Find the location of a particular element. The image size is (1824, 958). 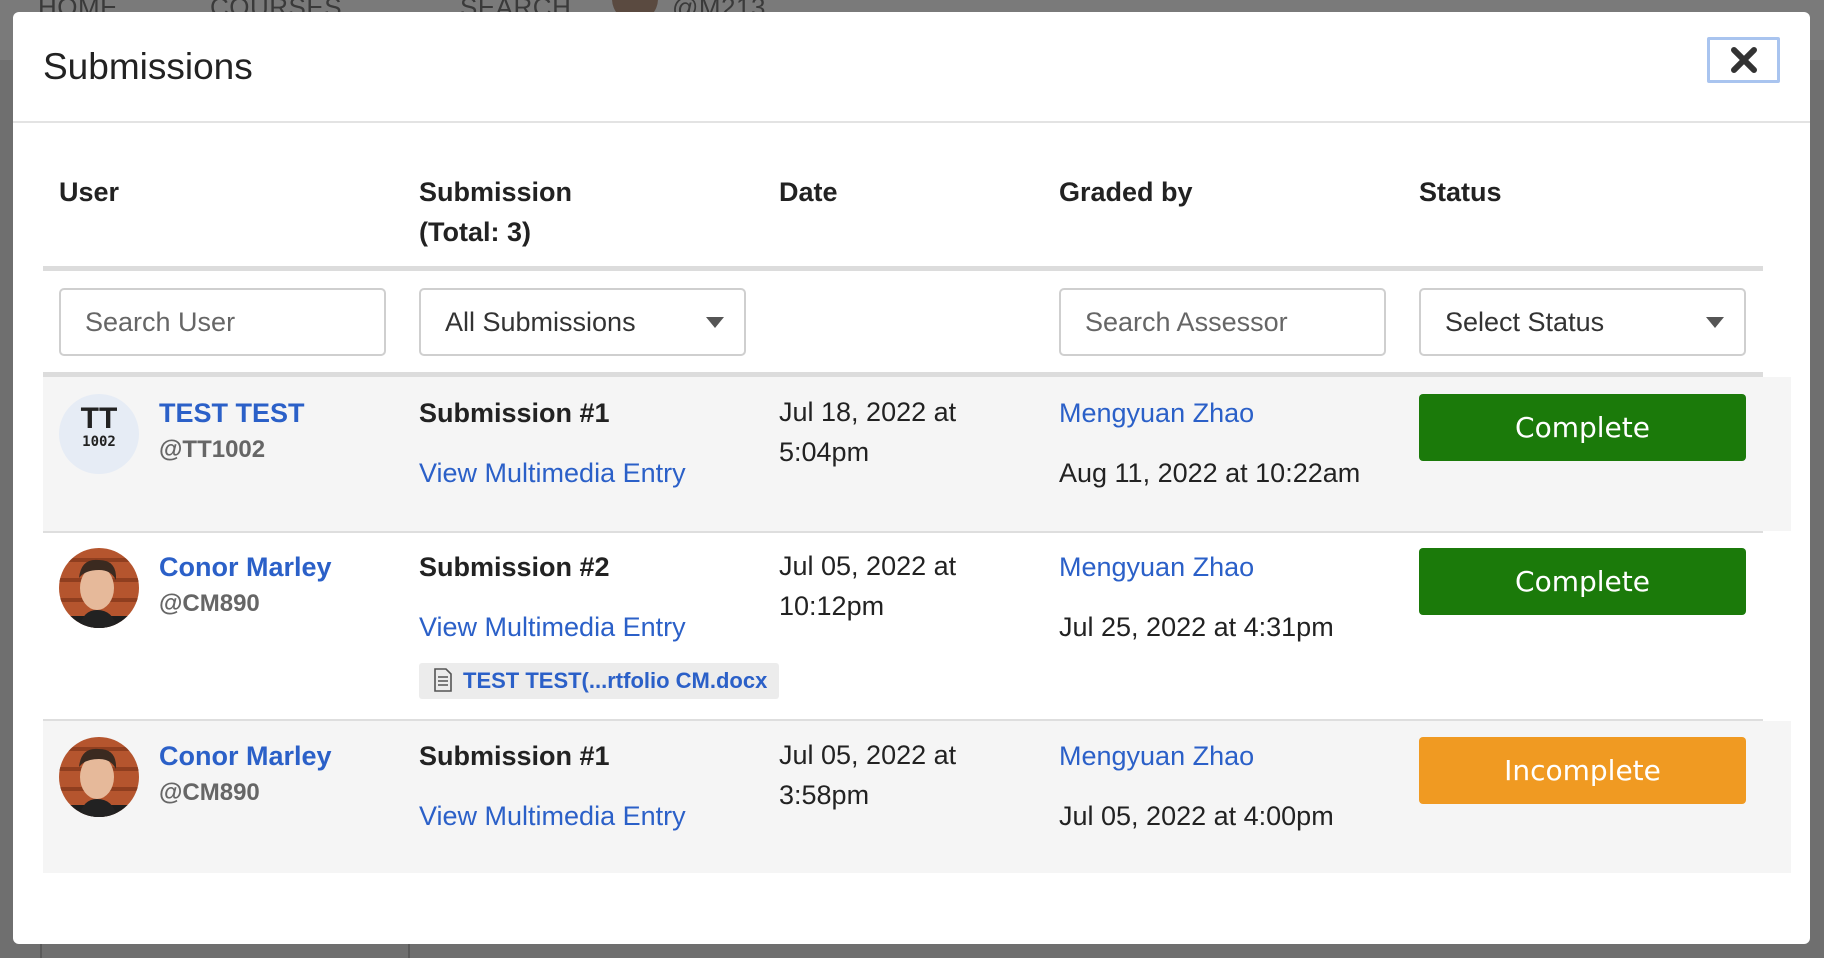

attachment-chip: TEST TEST(...rtfolio CM.docx is located at coordinates (599, 681).